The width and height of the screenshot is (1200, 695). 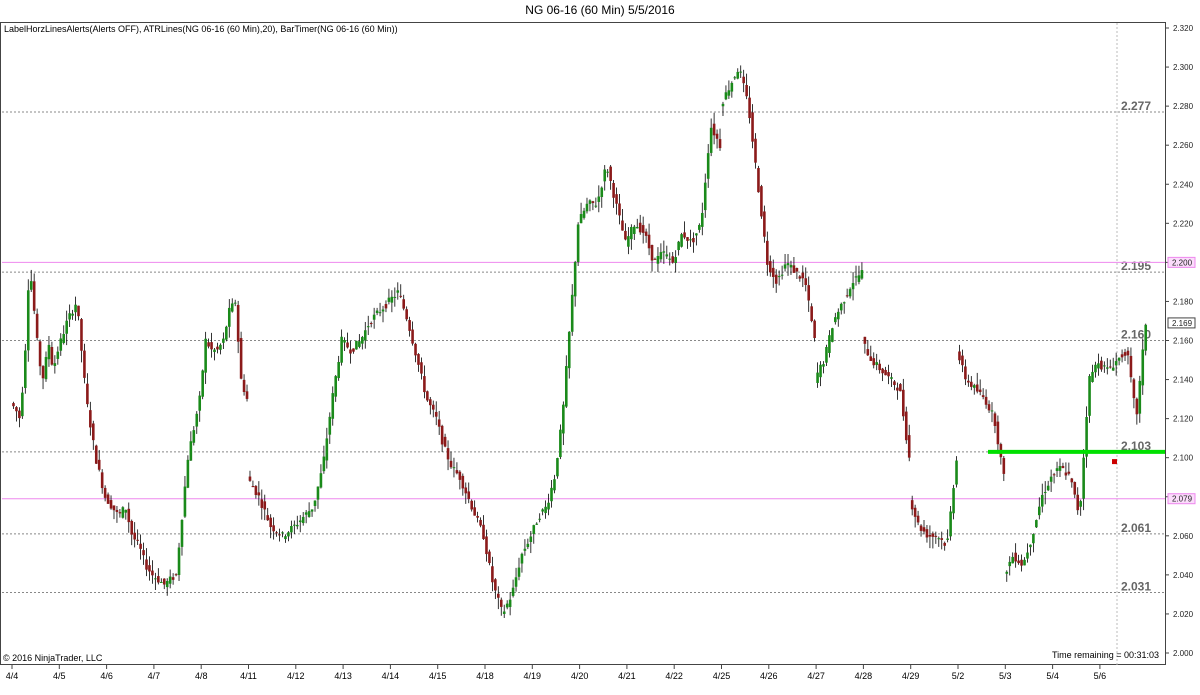 What do you see at coordinates (1136, 586) in the screenshot?
I see `level-label: 2.031` at bounding box center [1136, 586].